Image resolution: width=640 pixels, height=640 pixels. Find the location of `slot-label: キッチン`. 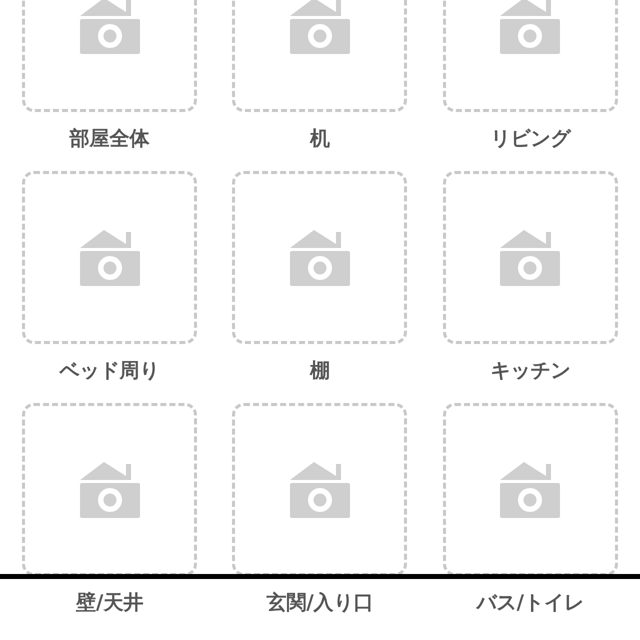

slot-label: キッチン is located at coordinates (530, 370).